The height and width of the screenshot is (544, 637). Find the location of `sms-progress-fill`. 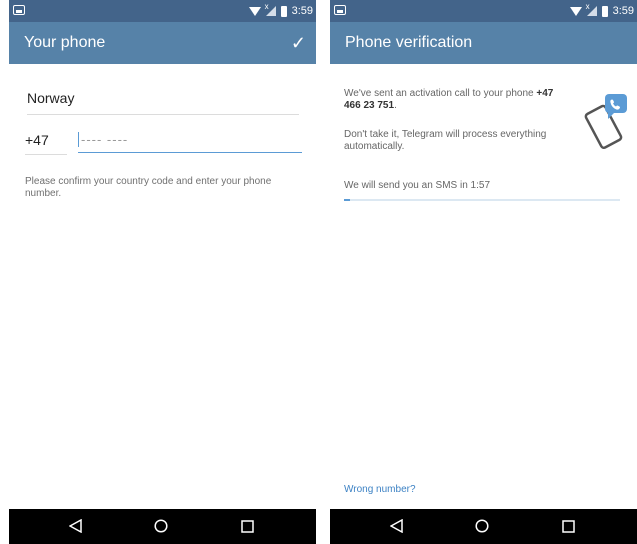

sms-progress-fill is located at coordinates (347, 200).